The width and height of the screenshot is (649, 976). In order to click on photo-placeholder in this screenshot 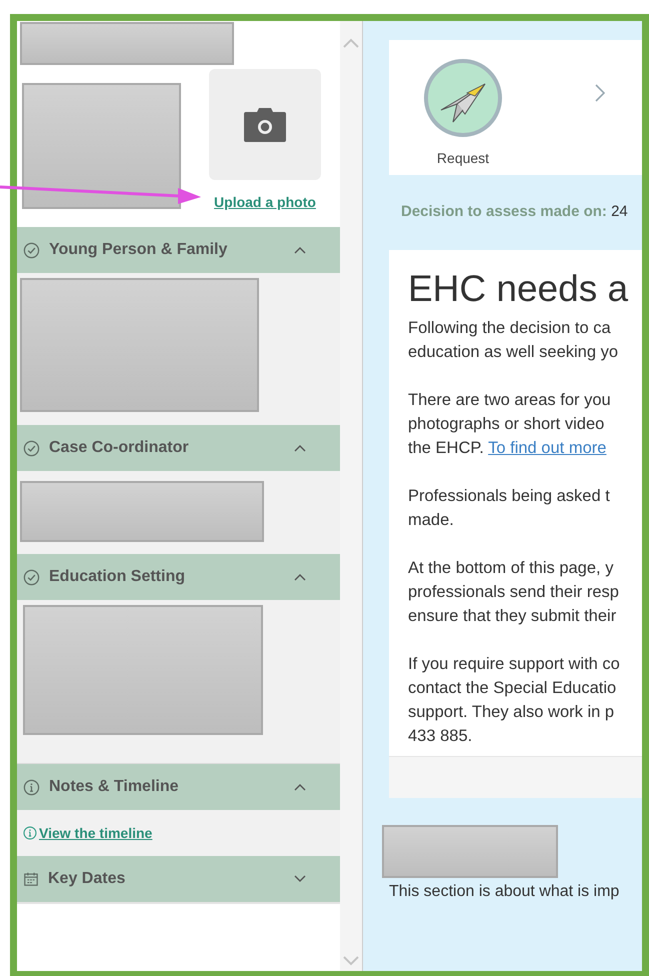, I will do `click(265, 124)`.